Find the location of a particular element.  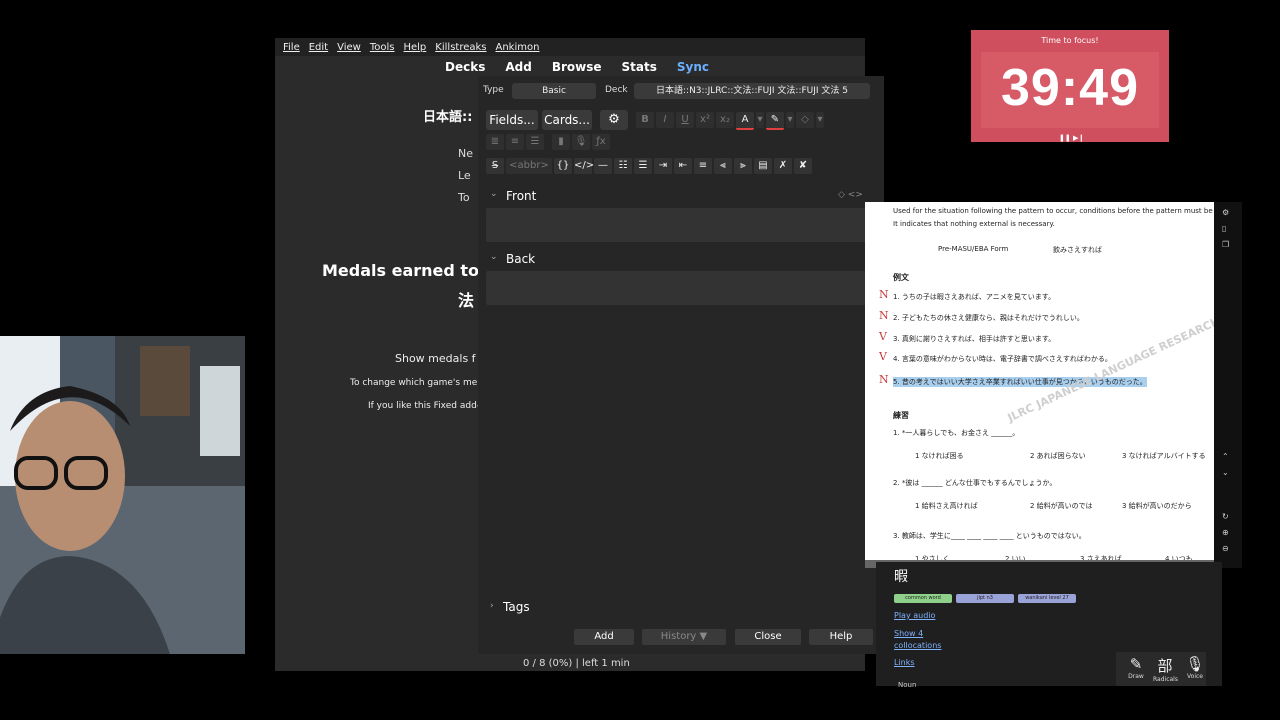

menu-file: File is located at coordinates (291, 47).